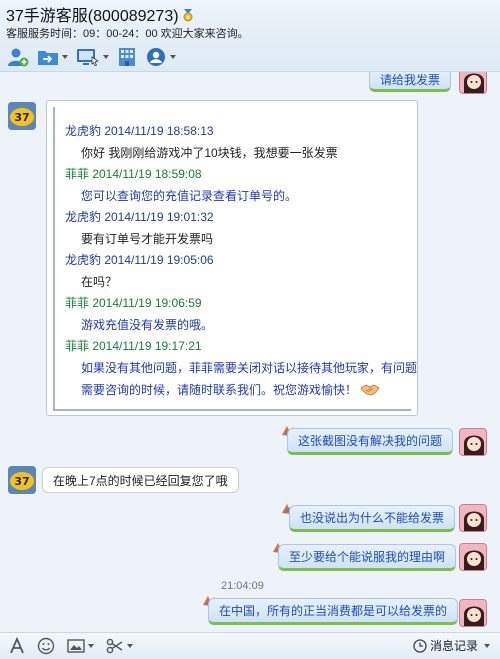 The width and height of the screenshot is (500, 659). I want to click on app-button, so click(127, 57).